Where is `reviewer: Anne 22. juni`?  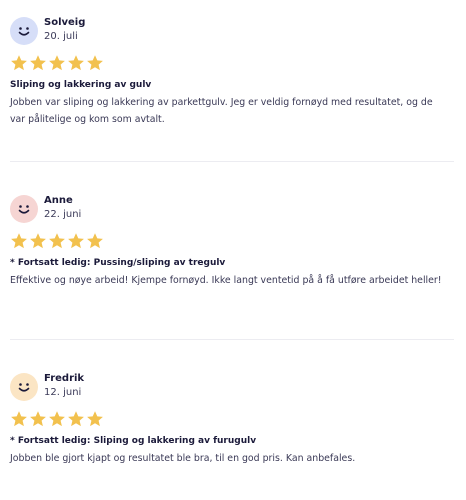 reviewer: Anne 22. juni is located at coordinates (233, 209).